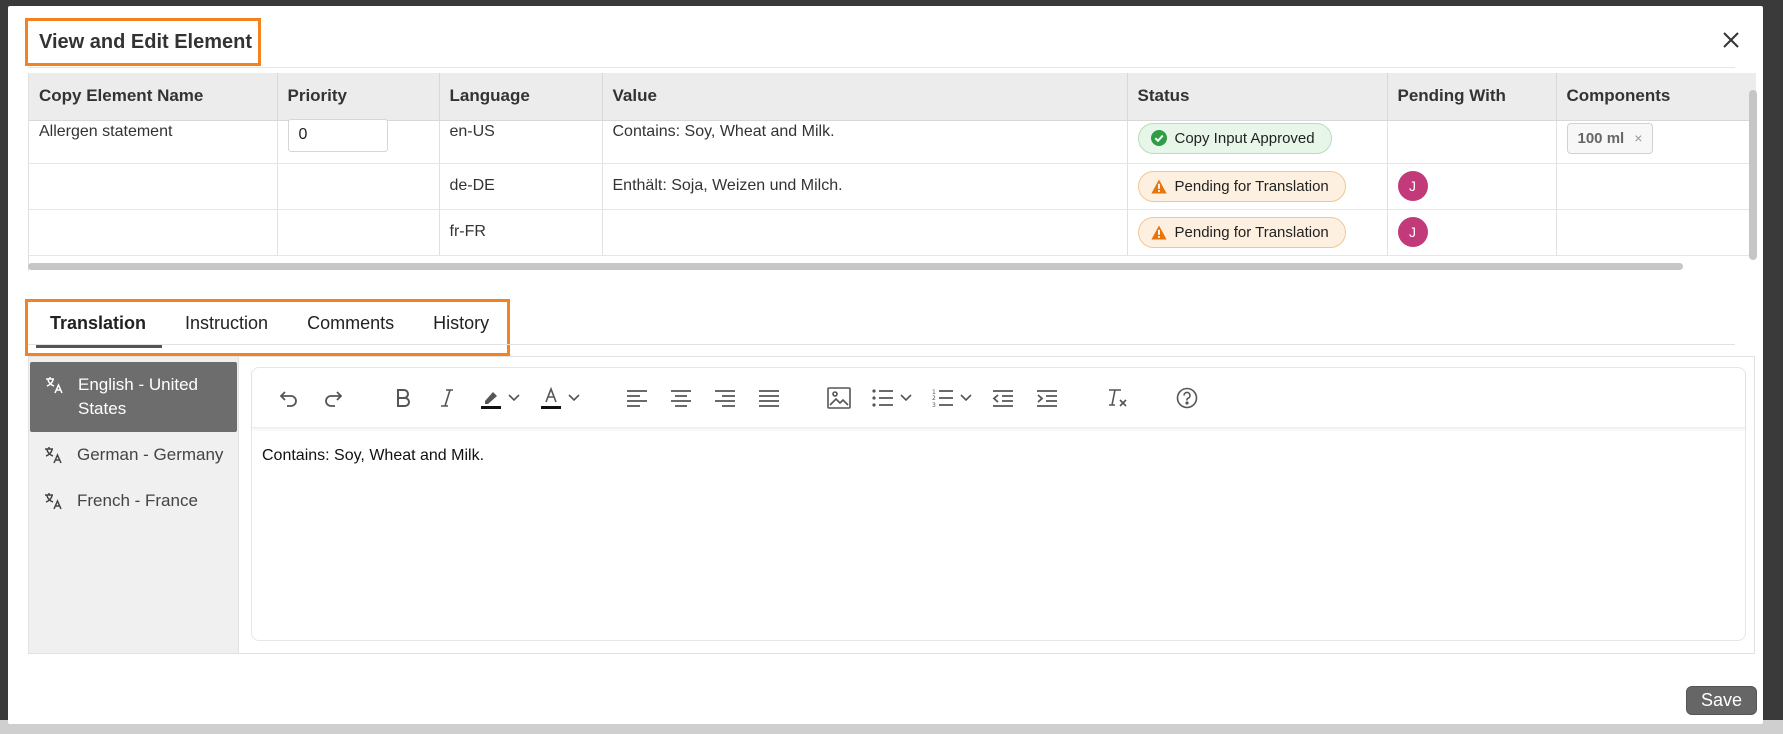 The height and width of the screenshot is (734, 1783). I want to click on svg-text: 3, so click(934, 405).